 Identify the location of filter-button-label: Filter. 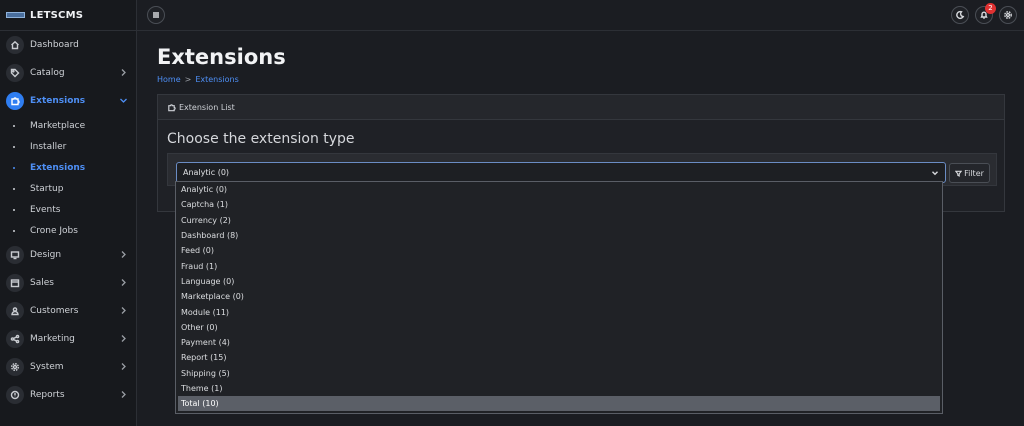
(974, 173).